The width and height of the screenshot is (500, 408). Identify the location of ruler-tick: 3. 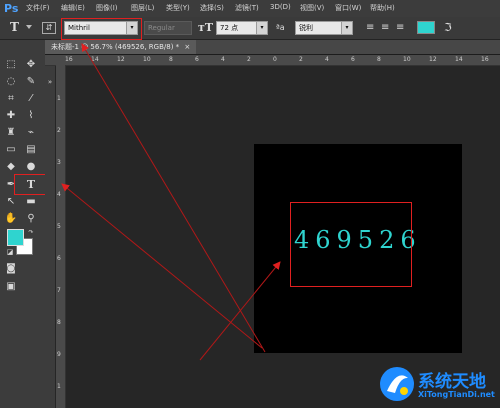
(59, 162).